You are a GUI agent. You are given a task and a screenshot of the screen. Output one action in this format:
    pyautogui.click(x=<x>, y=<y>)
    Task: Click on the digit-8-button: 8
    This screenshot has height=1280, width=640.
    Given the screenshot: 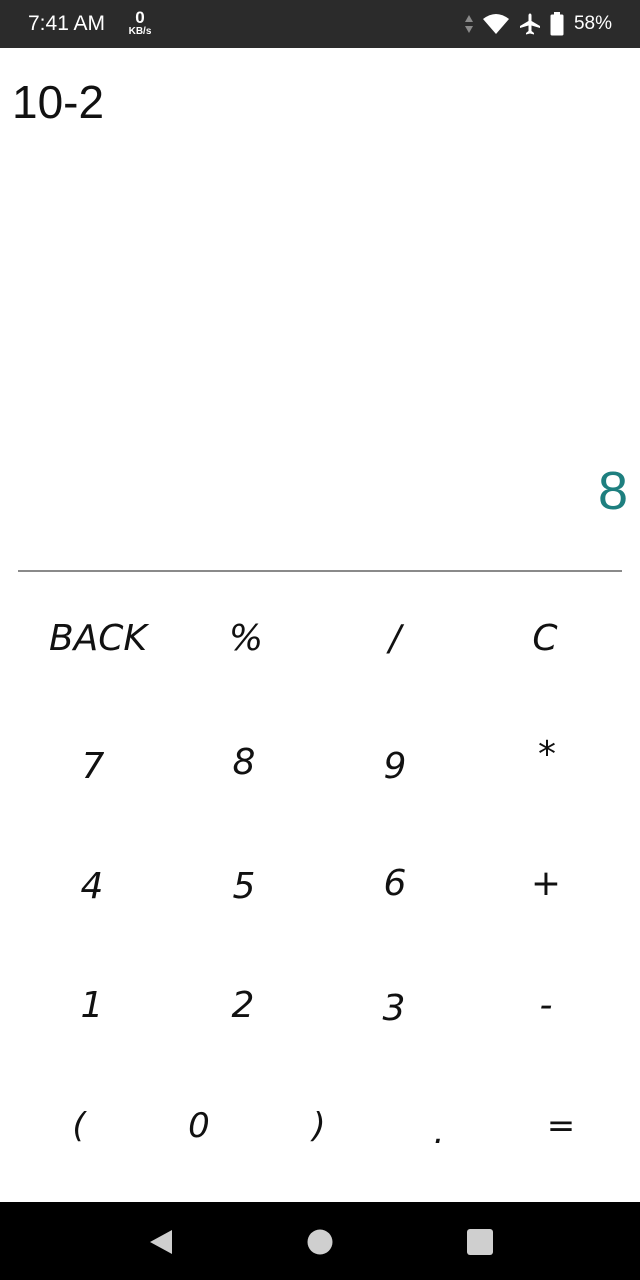 What is the action you would take?
    pyautogui.click(x=244, y=762)
    